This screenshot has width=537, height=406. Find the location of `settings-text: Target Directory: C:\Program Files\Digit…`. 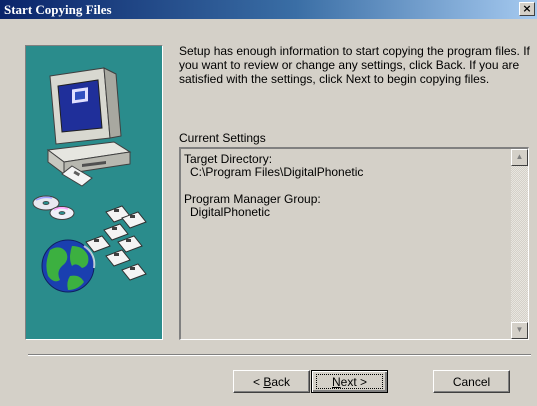

settings-text: Target Directory: C:\Program Files\Digit… is located at coordinates (344, 186).